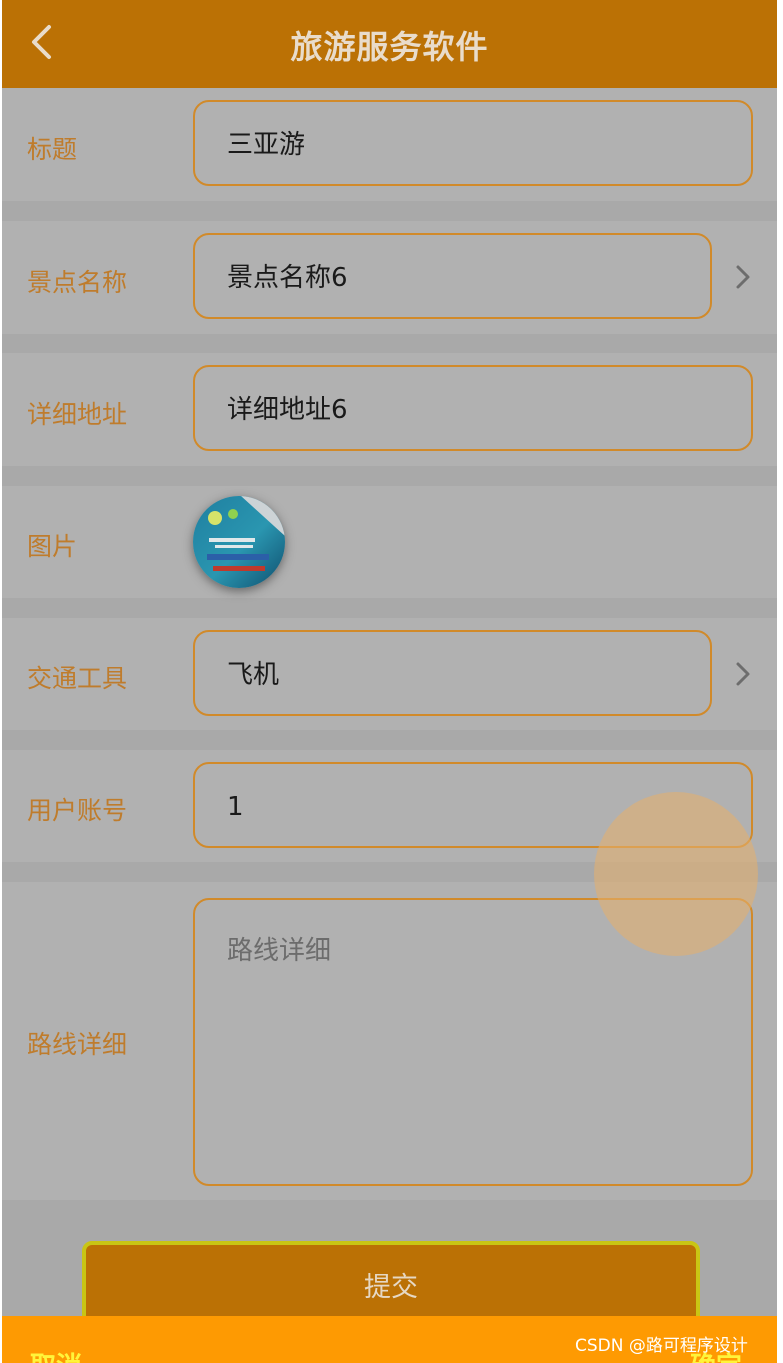 The width and height of the screenshot is (783, 1363). What do you see at coordinates (77, 678) in the screenshot?
I see `transport-label: 交通工具` at bounding box center [77, 678].